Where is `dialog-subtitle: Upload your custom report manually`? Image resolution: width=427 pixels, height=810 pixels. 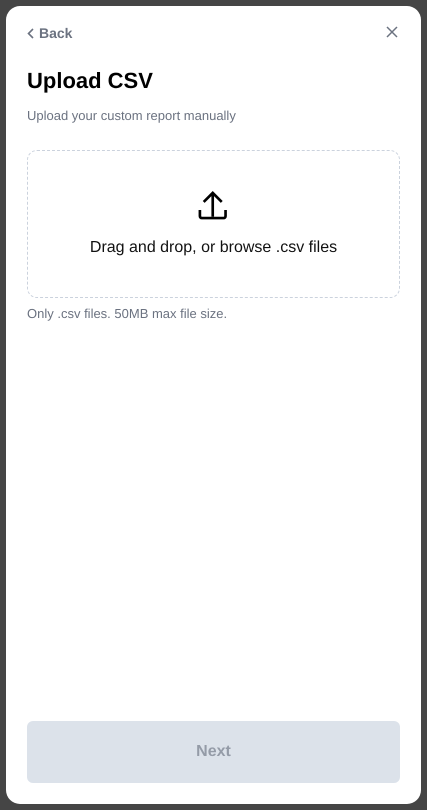
dialog-subtitle: Upload your custom report manually is located at coordinates (132, 116).